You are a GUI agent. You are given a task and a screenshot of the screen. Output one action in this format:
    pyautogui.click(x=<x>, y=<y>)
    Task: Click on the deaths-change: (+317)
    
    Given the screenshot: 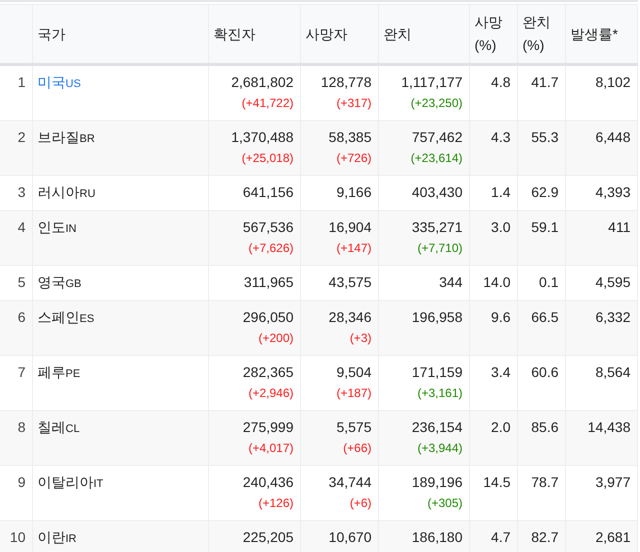 What is the action you would take?
    pyautogui.click(x=353, y=103)
    